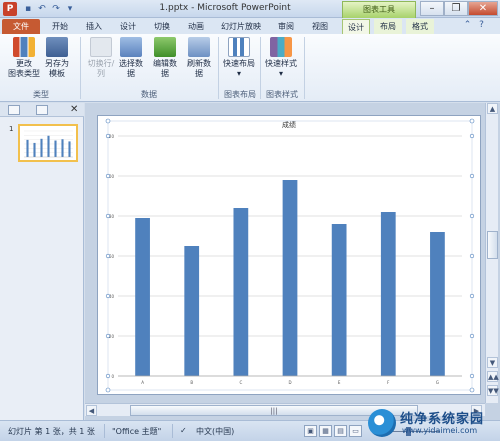  I want to click on vertical-scrollbar: ▲ ▼ ▲▲ ▼▼, so click(492, 253).